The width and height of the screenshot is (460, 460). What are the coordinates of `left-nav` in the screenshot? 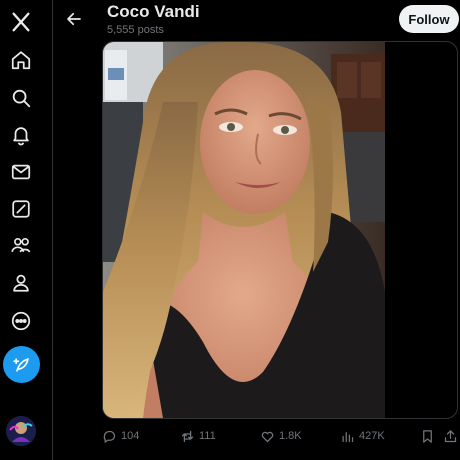 It's located at (22, 230).